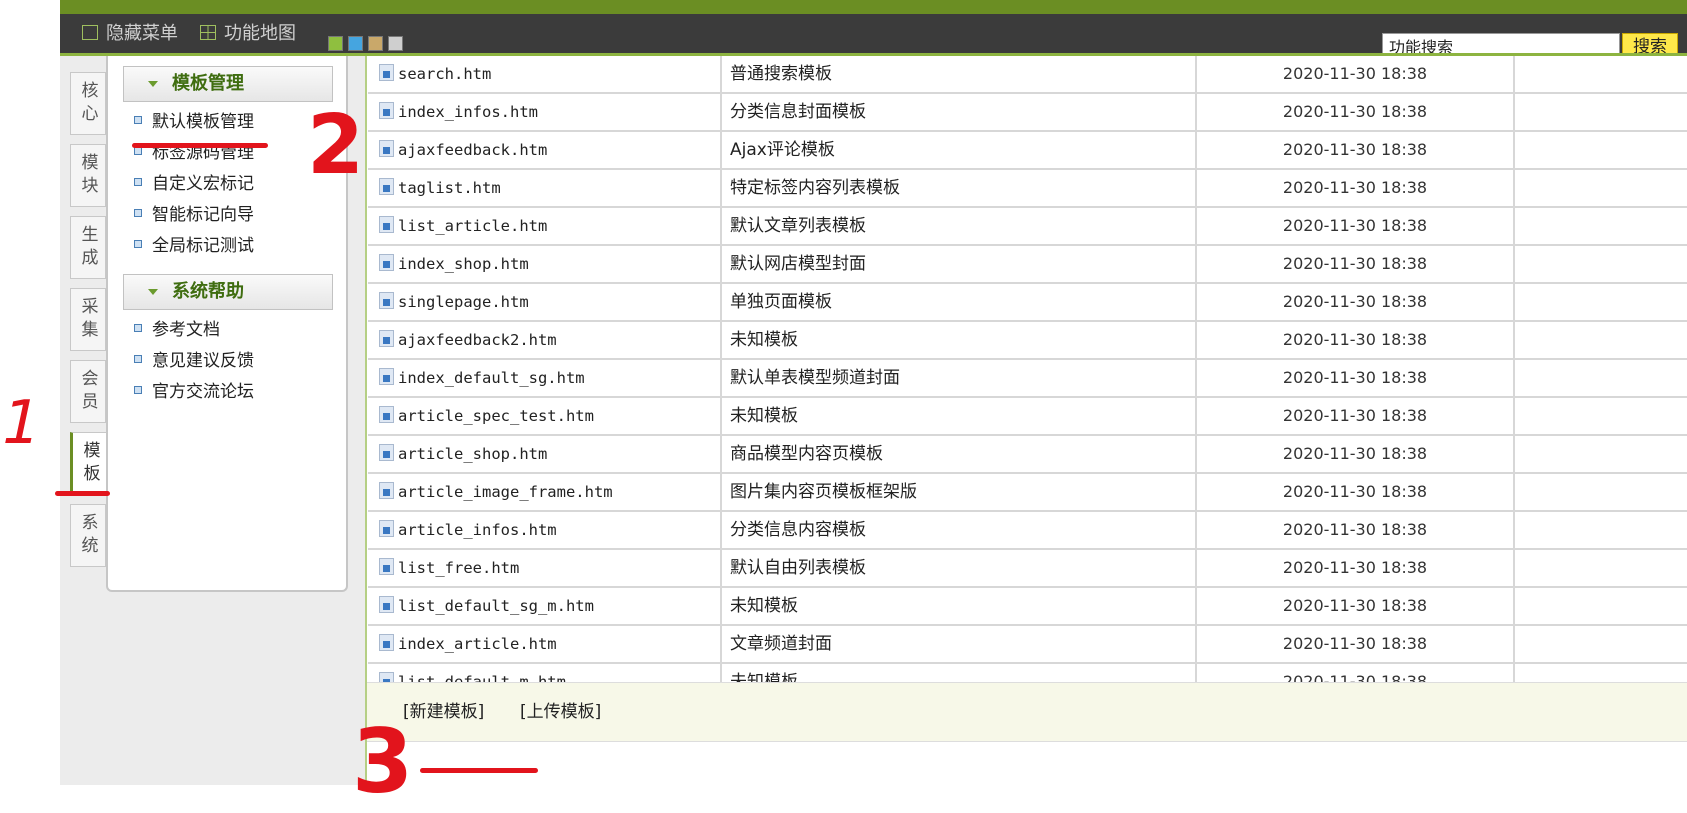  I want to click on annotation-number-3: 3, so click(383, 761).